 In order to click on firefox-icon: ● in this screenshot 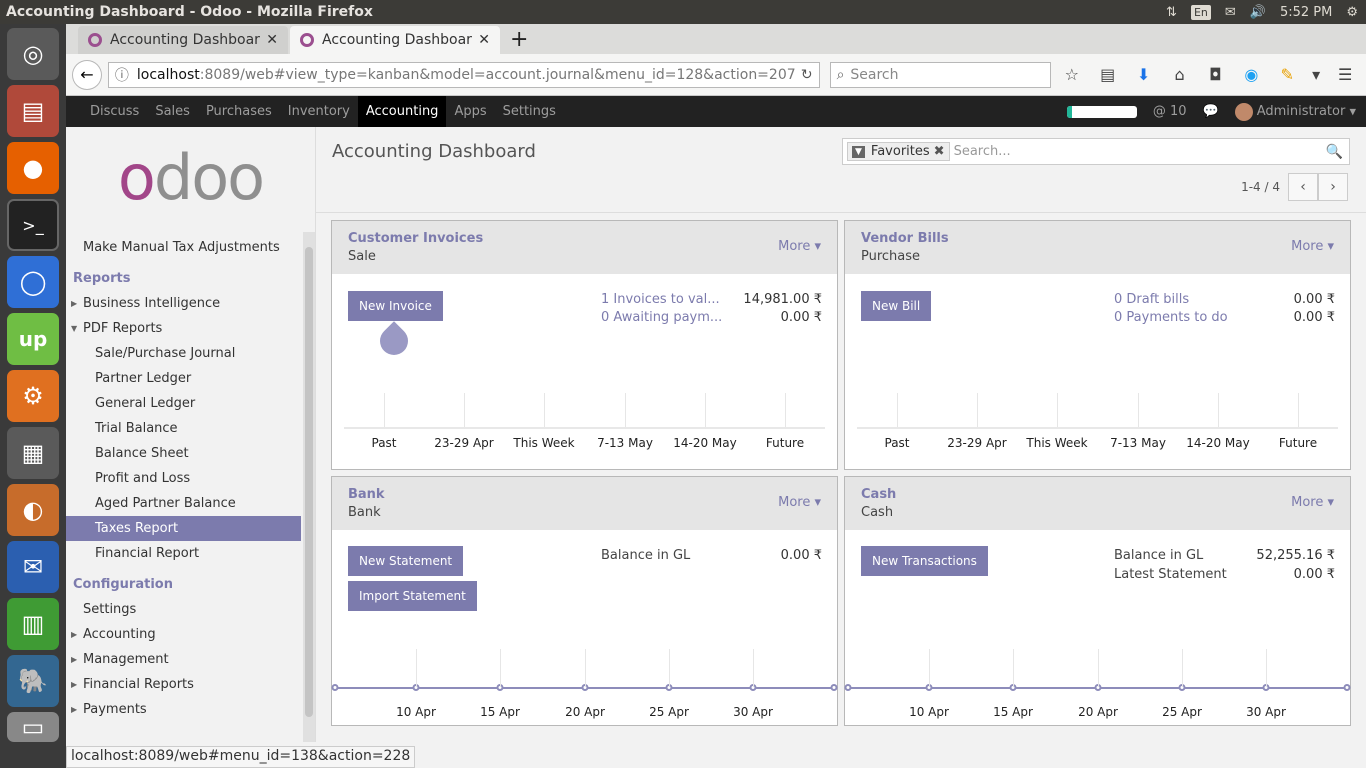, I will do `click(33, 168)`.